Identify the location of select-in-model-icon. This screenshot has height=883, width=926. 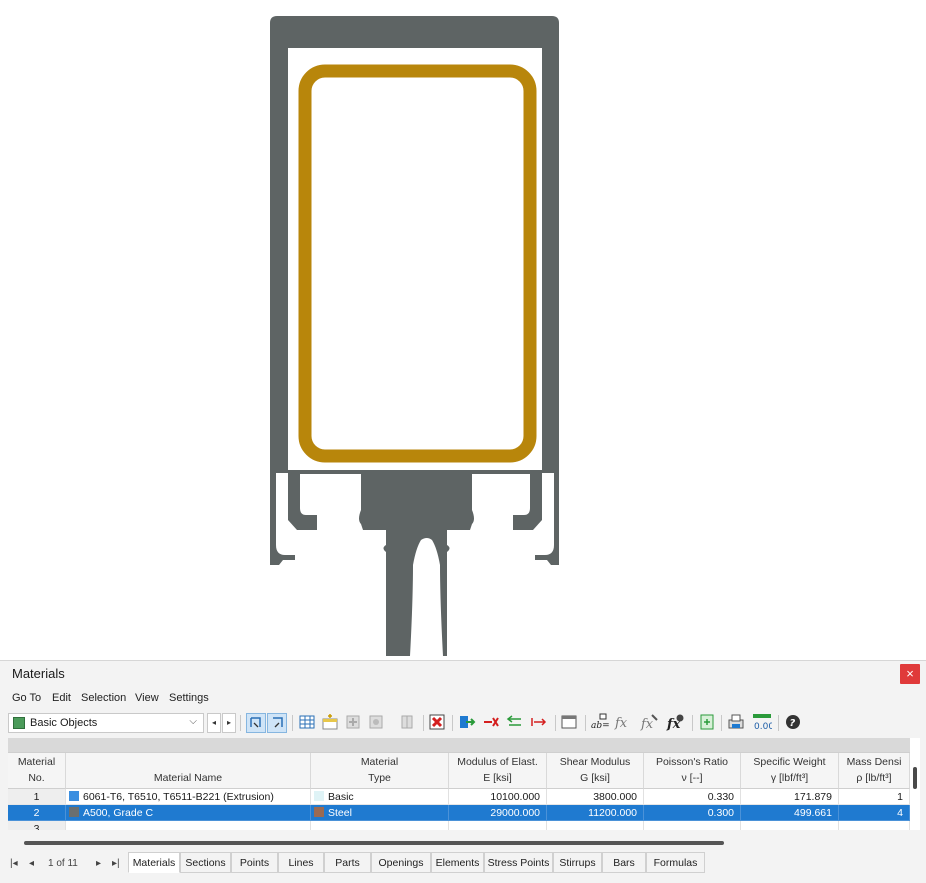
(256, 723).